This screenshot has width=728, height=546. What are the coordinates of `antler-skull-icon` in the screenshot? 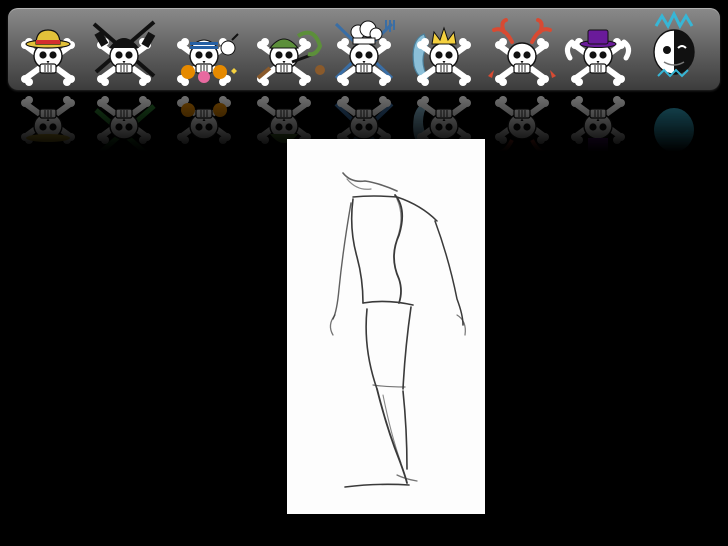 It's located at (522, 52).